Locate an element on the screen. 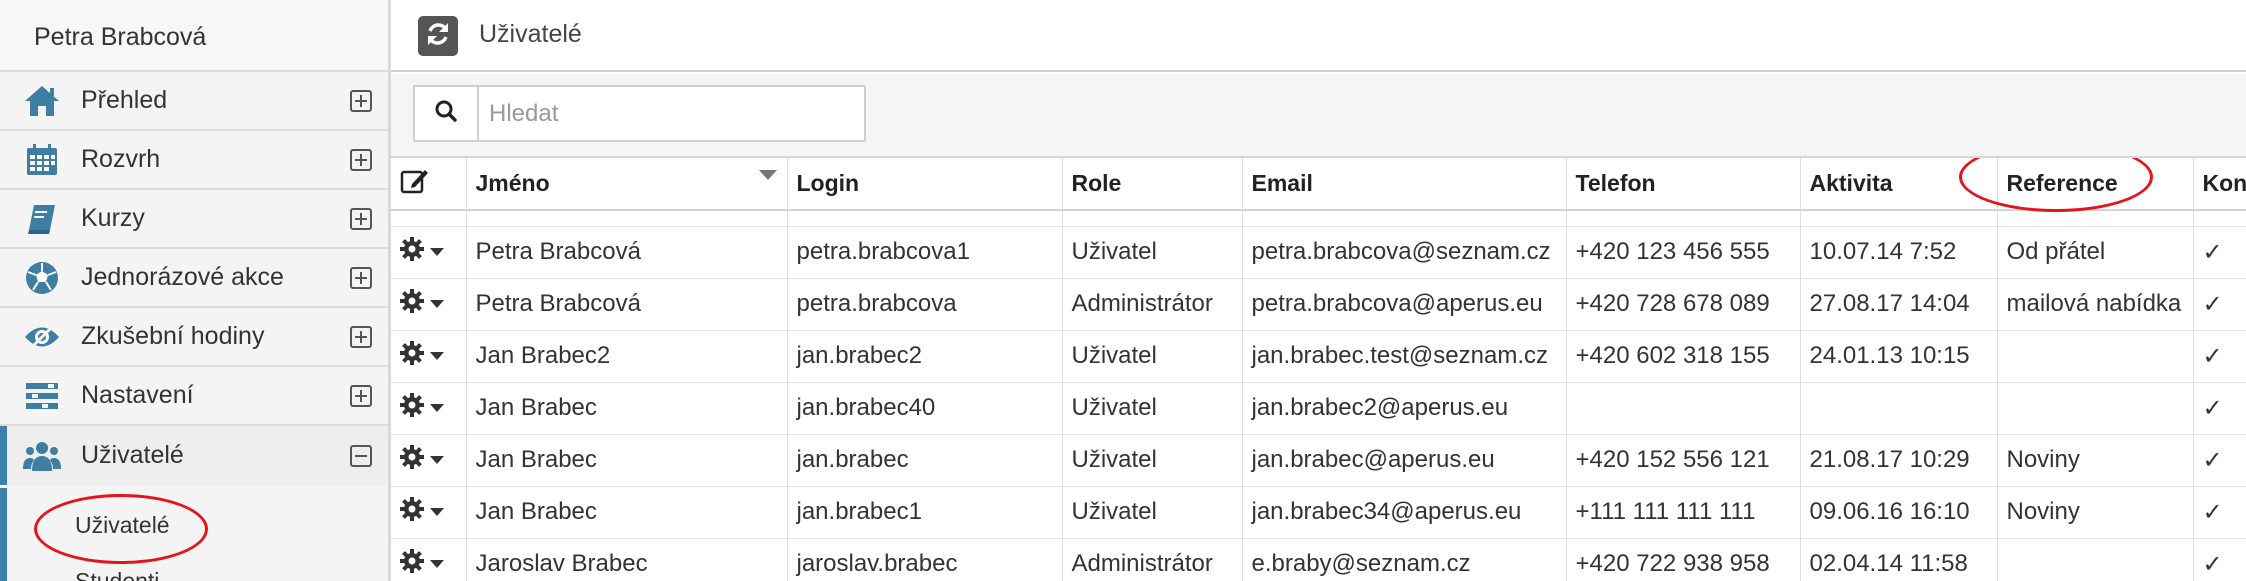 Image resolution: width=2246 pixels, height=581 pixels. table-row-partial is located at coordinates (1318, 218).